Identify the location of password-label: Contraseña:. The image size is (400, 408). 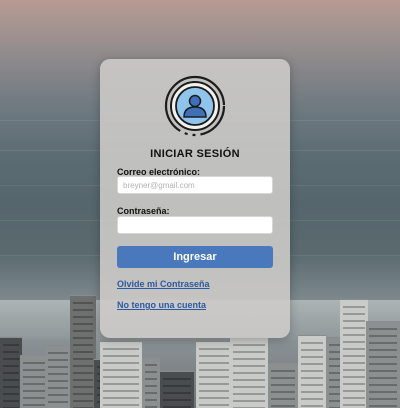
(143, 211).